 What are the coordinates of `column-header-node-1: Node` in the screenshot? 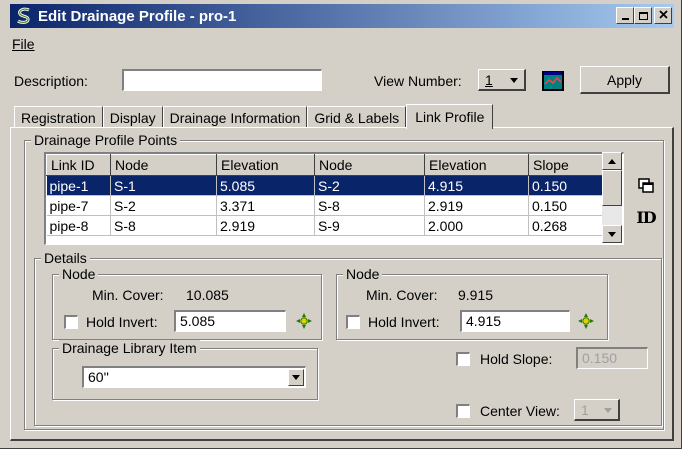 It's located at (163, 165).